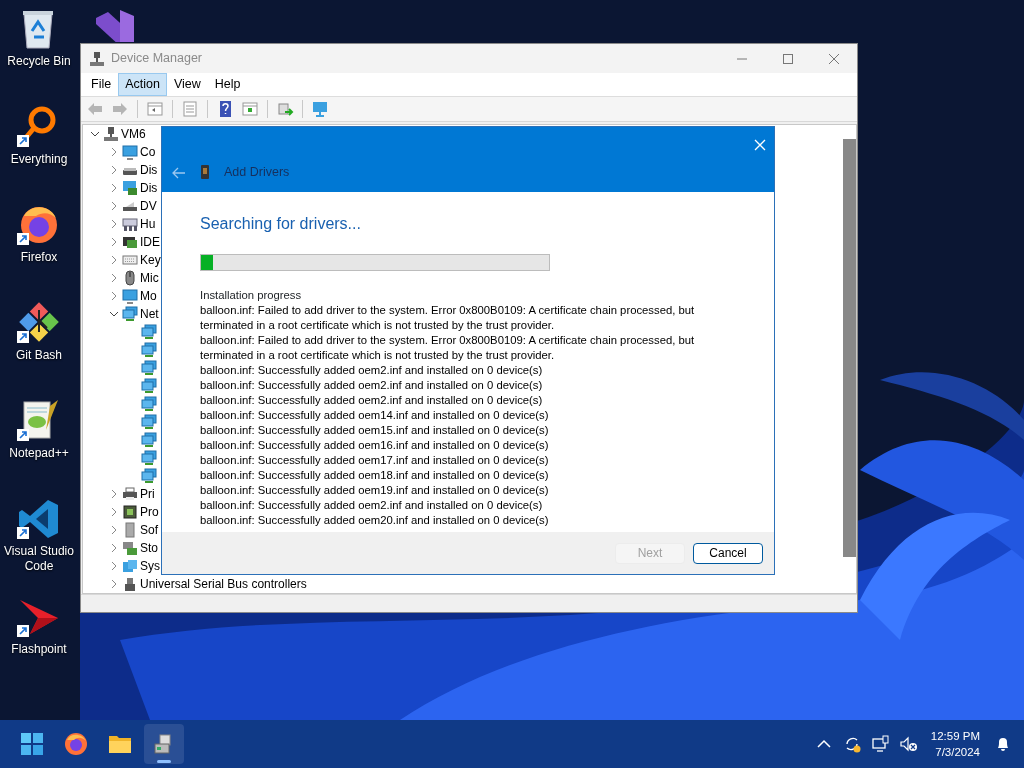 The height and width of the screenshot is (768, 1024). I want to click on icon-label: Git Bash, so click(39, 355).